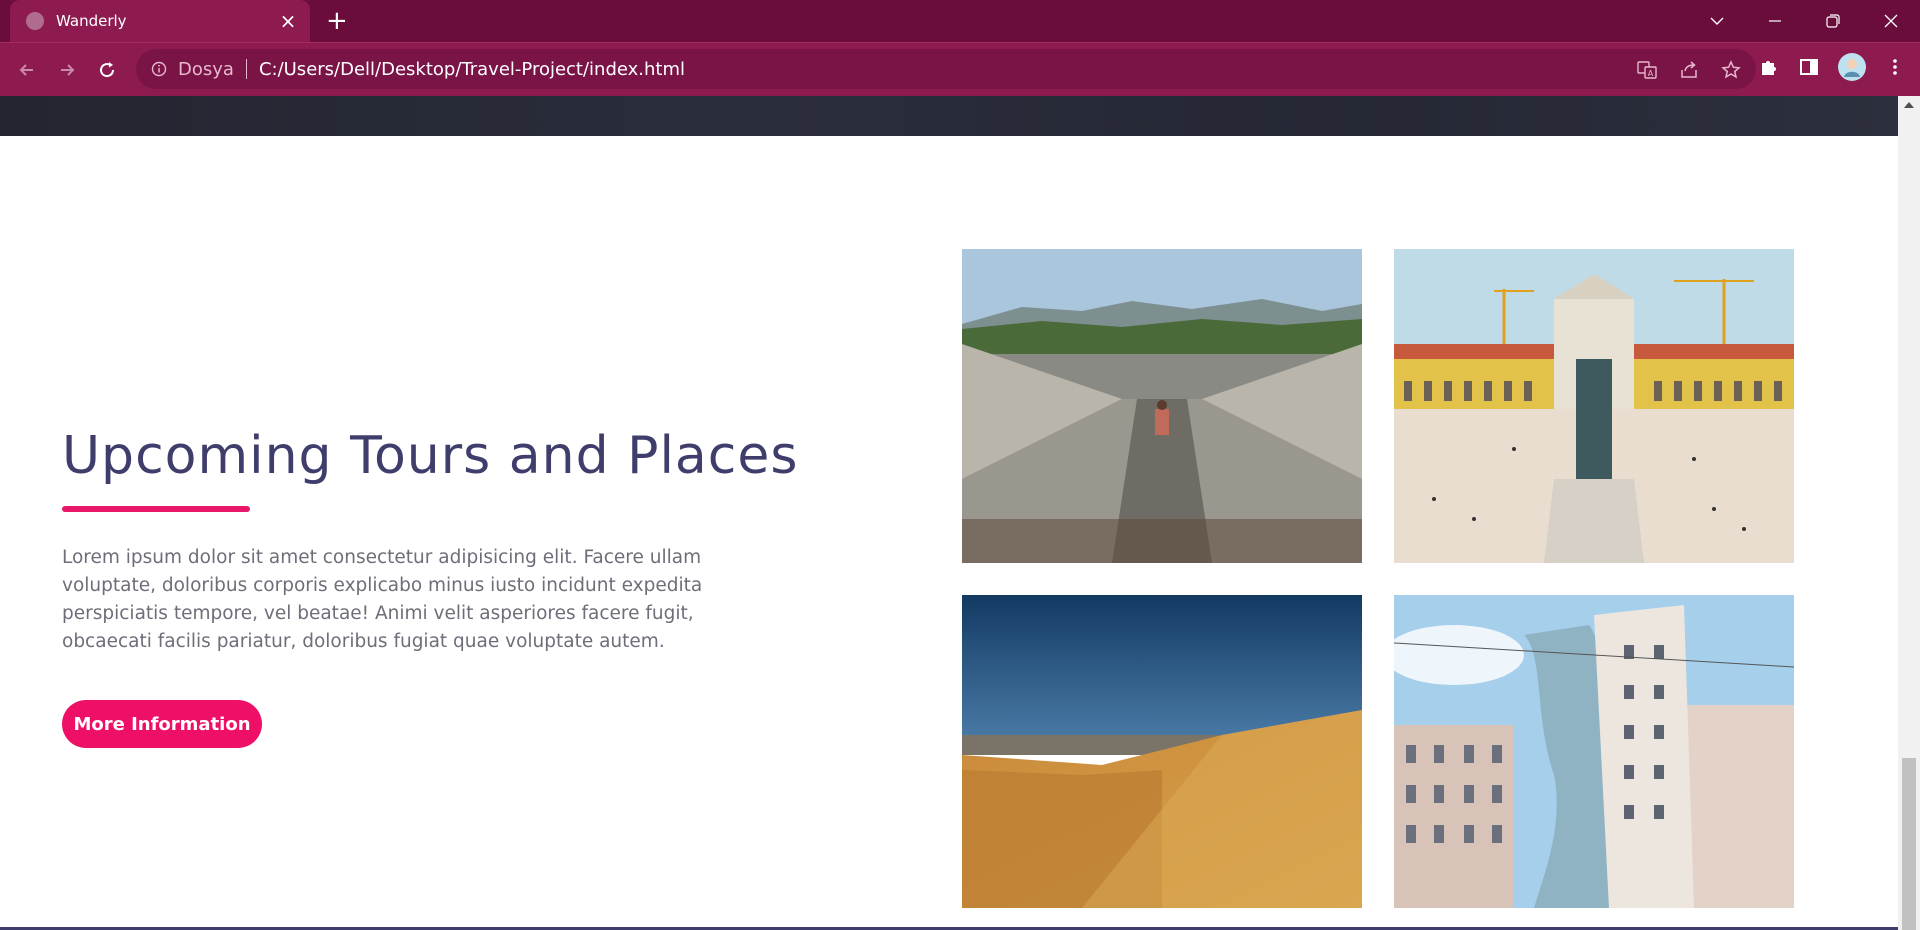 The image size is (1920, 930). What do you see at coordinates (1651, 73) in the screenshot?
I see `svg-text: A` at bounding box center [1651, 73].